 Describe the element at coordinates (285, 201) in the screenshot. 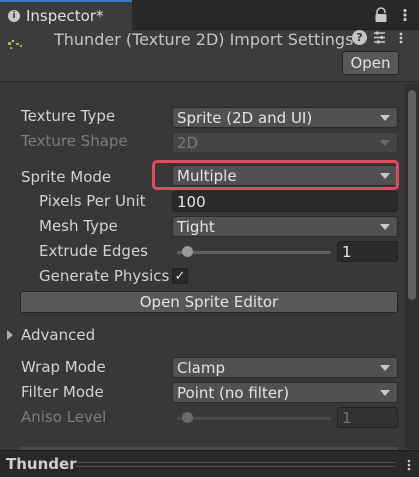

I see `pixels-per-unit-field: 100` at that location.